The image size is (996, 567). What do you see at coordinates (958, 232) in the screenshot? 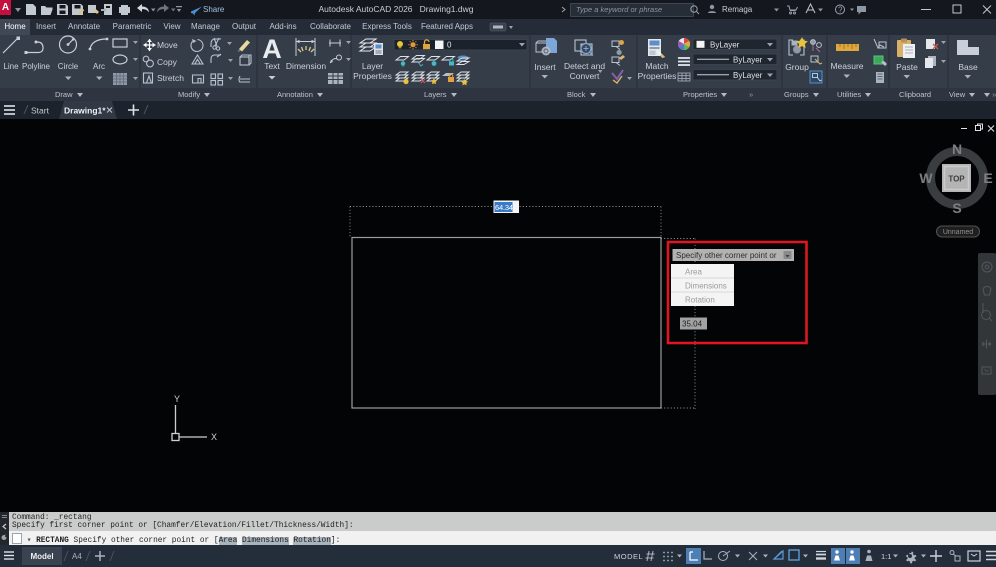
I see `svg-text: Unnamed` at bounding box center [958, 232].